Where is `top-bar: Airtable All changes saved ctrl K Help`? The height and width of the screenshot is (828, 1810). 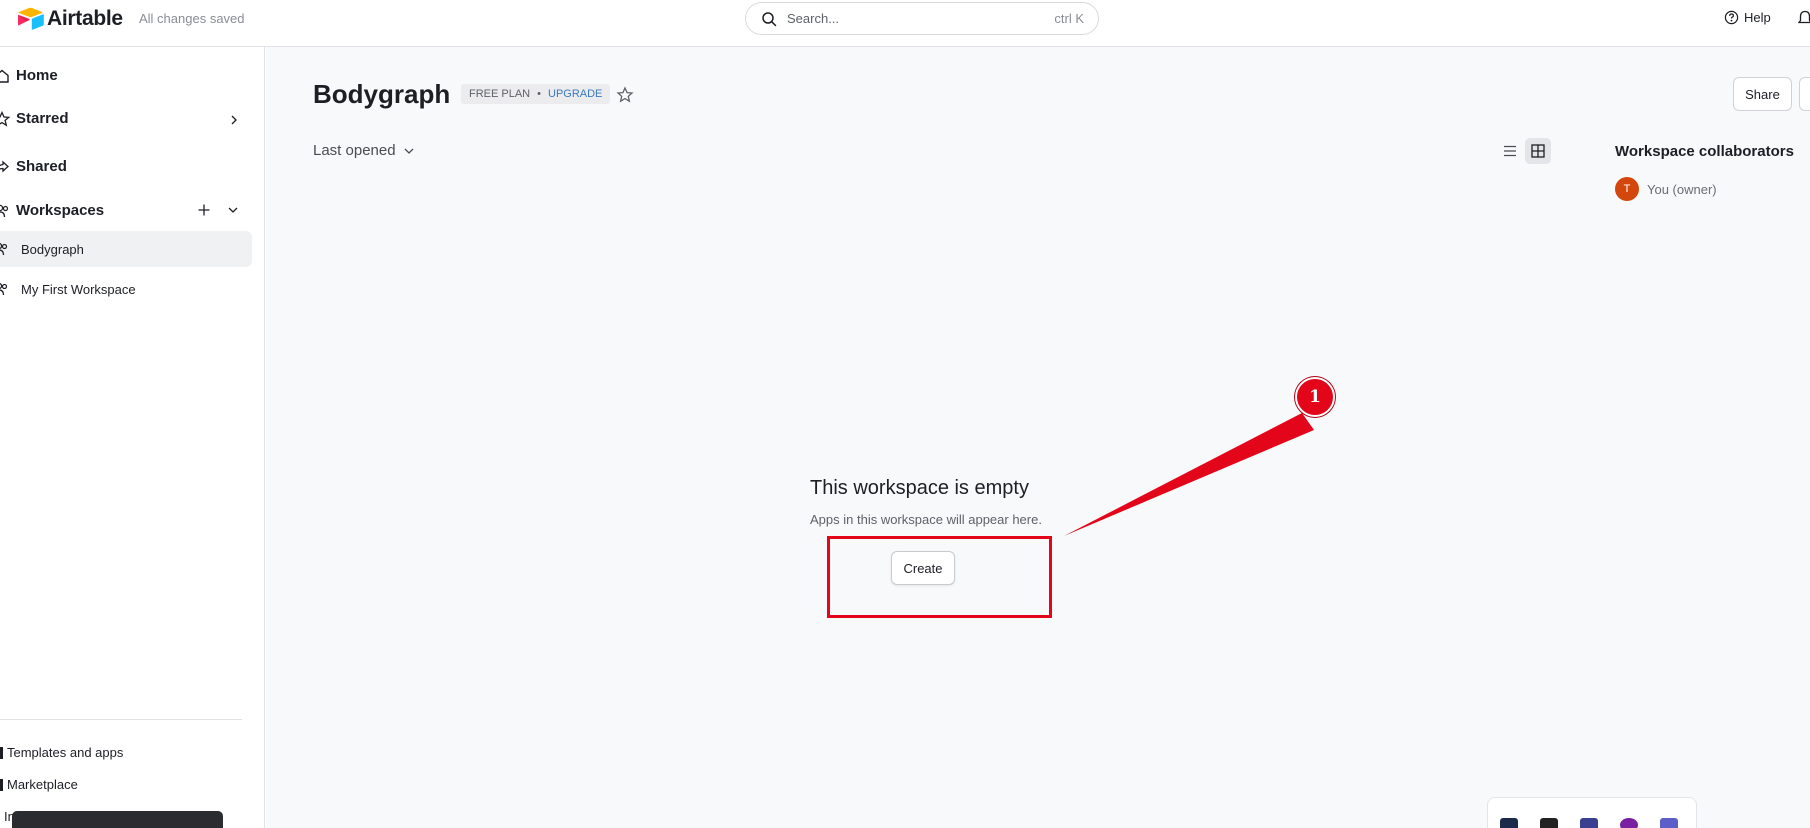 top-bar: Airtable All changes saved ctrl K Help is located at coordinates (905, 23).